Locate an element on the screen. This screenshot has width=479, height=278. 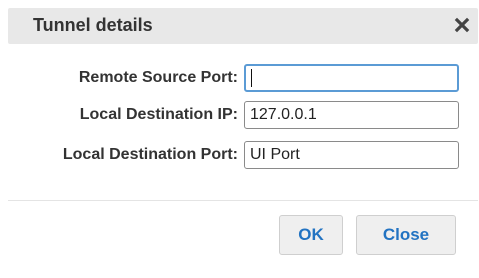
local-destination-ip-label: Local Destination IP: is located at coordinates (158, 114).